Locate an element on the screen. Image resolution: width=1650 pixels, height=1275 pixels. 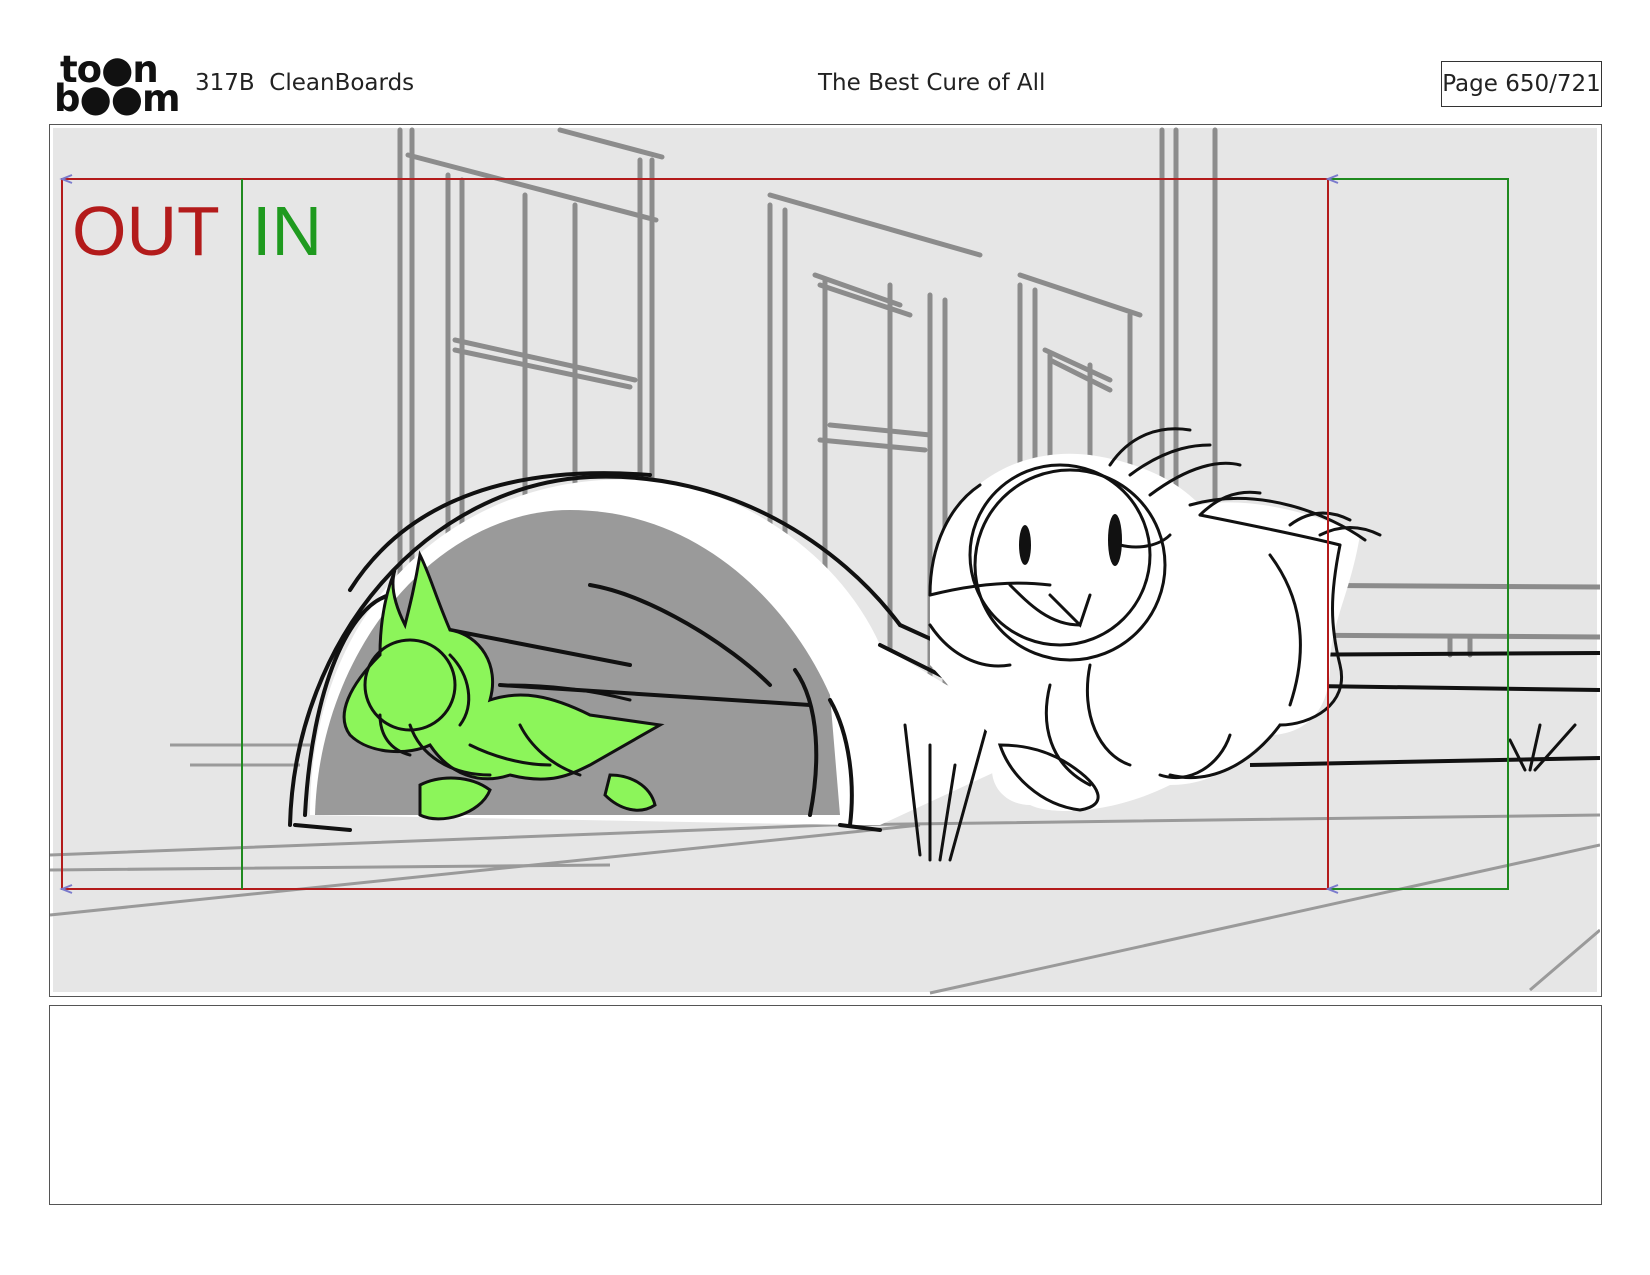
logo-text-bottom: b●●m is located at coordinates (117, 98).